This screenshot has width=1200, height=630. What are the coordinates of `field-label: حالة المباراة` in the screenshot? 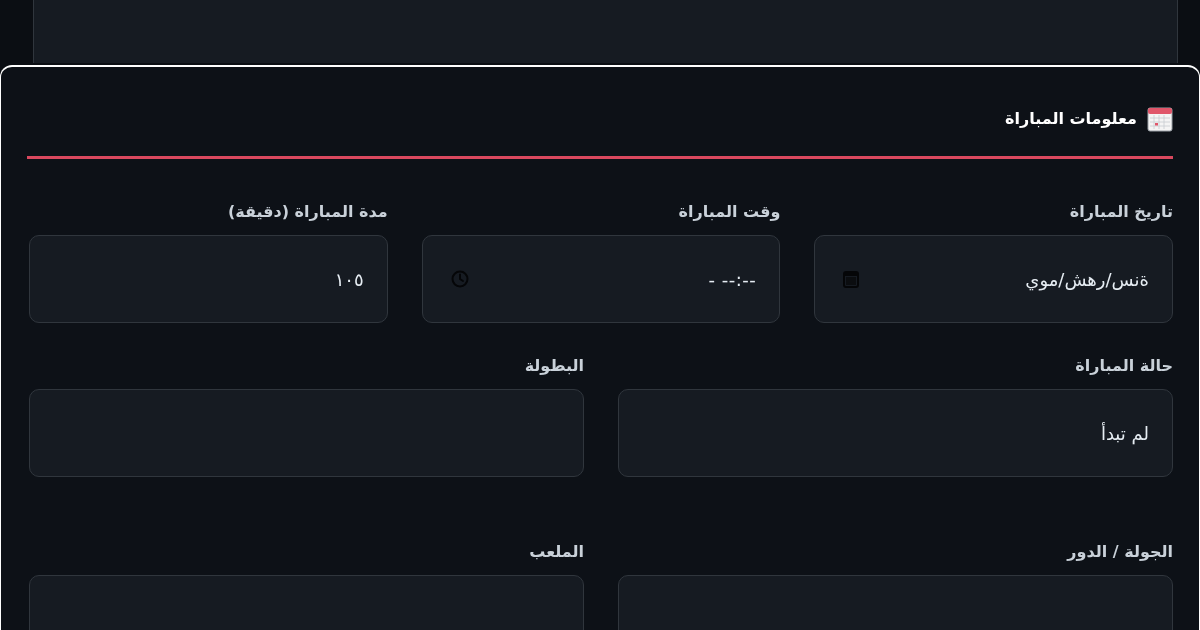 It's located at (1124, 366).